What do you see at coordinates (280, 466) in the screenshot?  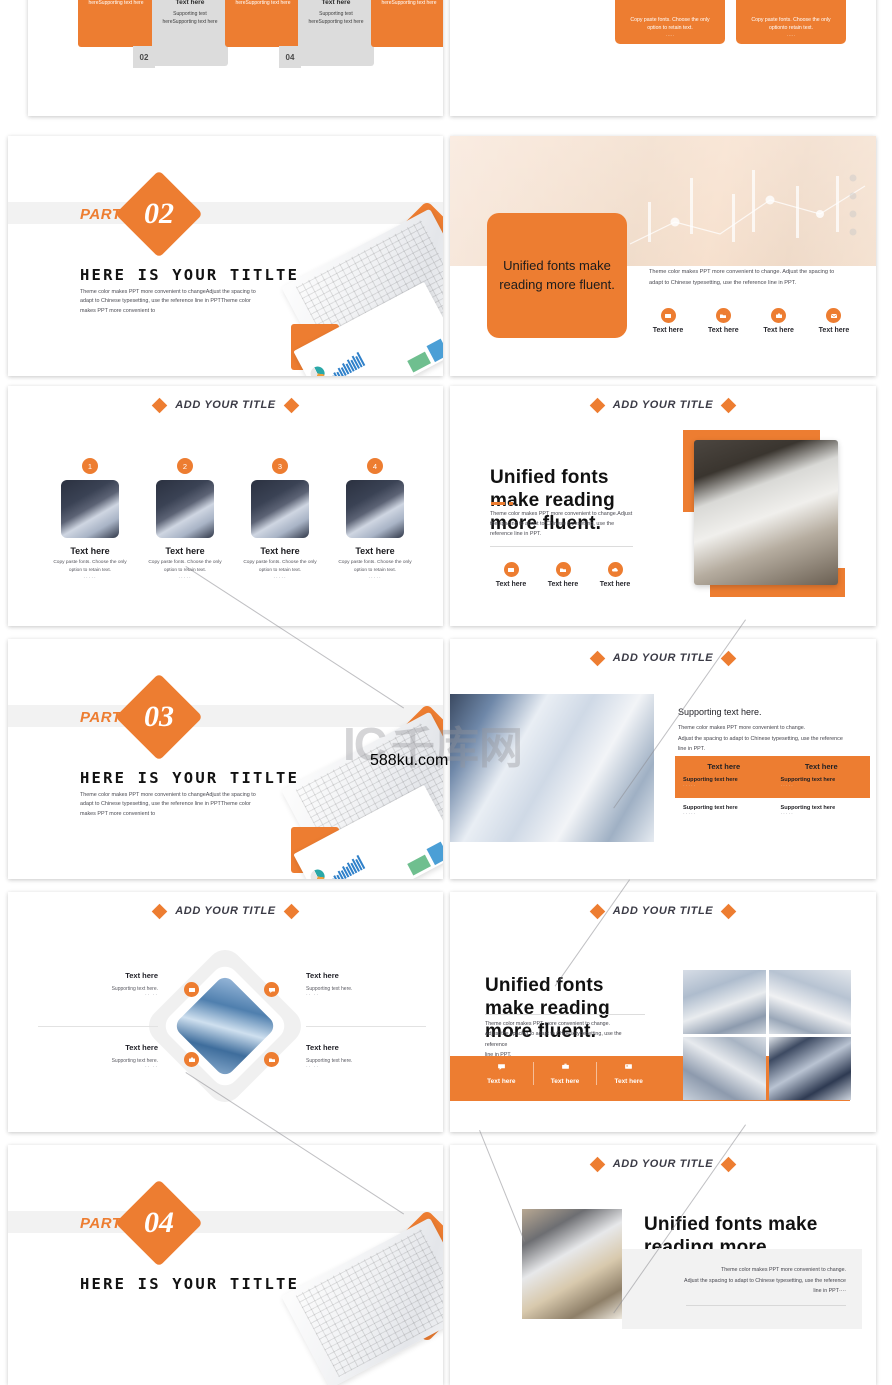 I see `step-number-badge: 3` at bounding box center [280, 466].